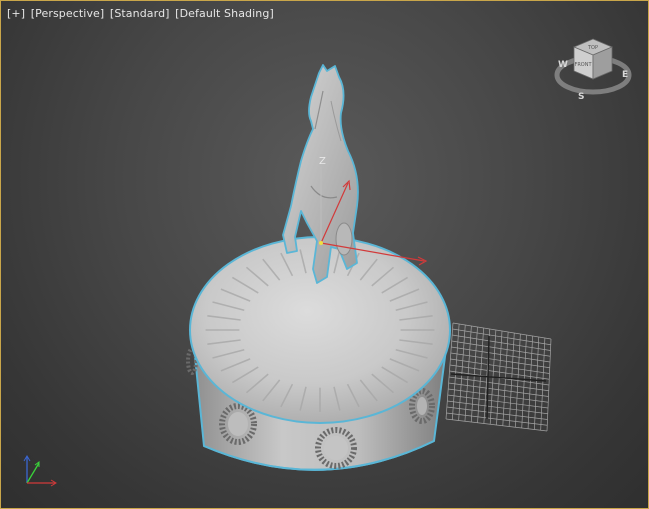  I want to click on horse-model, so click(320, 174).